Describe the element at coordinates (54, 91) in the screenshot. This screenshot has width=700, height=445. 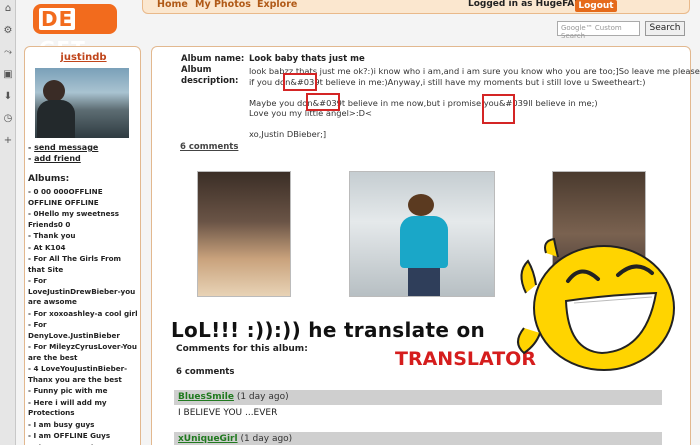
I see `avatar-head` at that location.